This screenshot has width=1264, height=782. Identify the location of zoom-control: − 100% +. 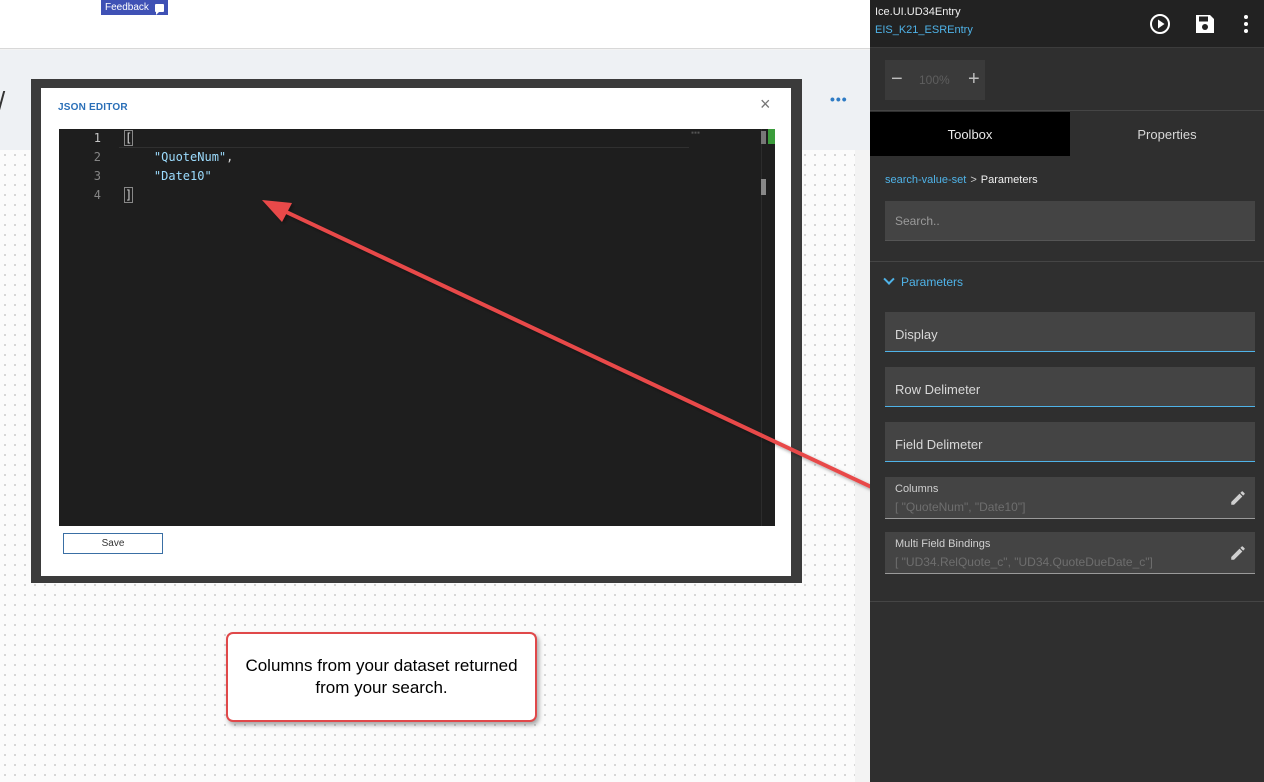
(935, 80).